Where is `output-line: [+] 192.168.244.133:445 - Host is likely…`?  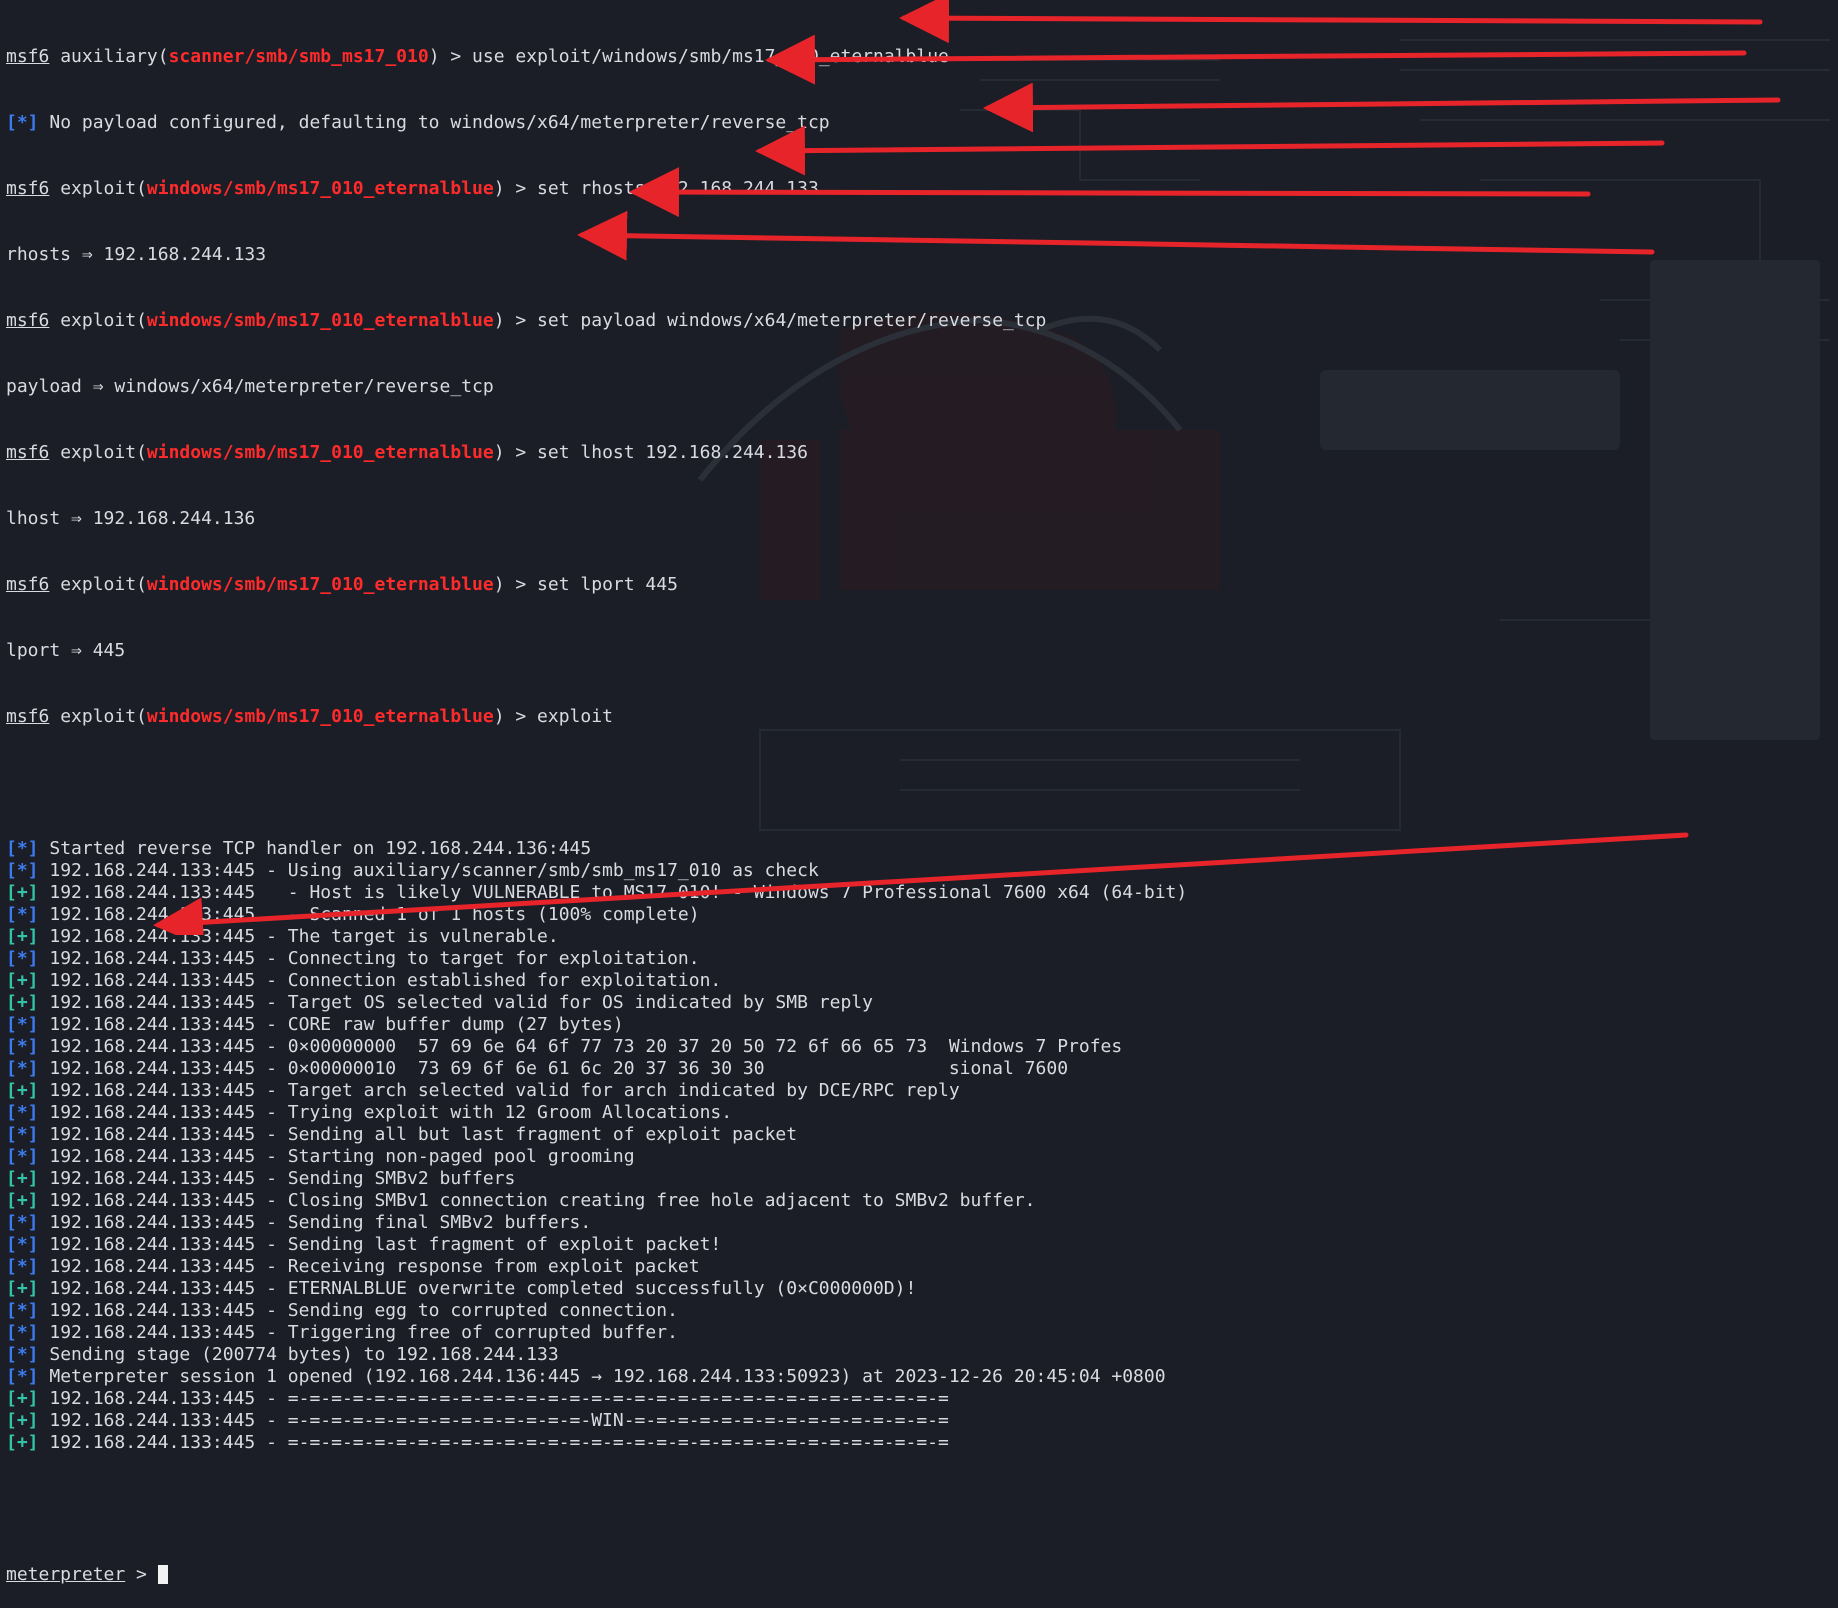
output-line: [+] 192.168.244.133:445 - Host is likely… is located at coordinates (919, 893).